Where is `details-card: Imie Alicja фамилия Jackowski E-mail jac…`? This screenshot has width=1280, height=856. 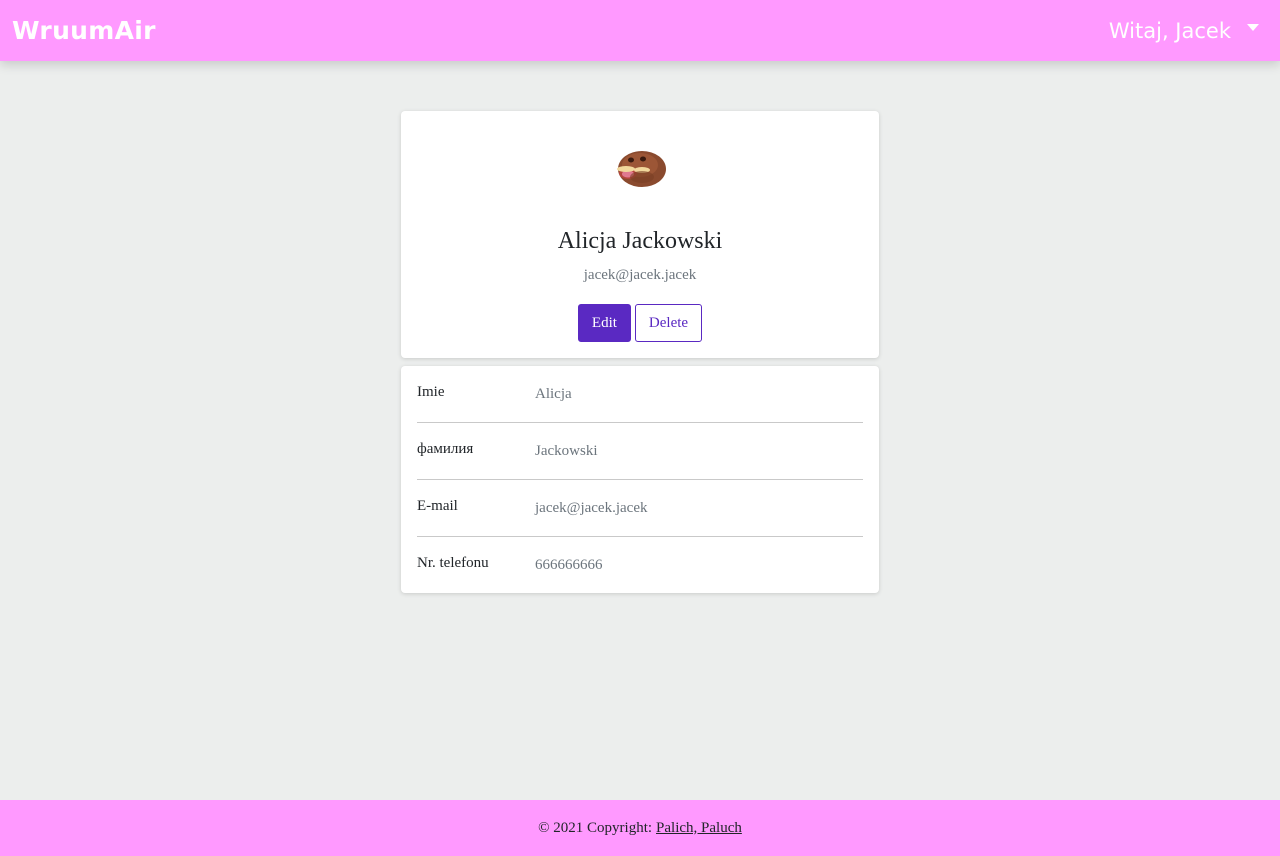 details-card: Imie Alicja фамилия Jackowski E-mail jac… is located at coordinates (640, 479).